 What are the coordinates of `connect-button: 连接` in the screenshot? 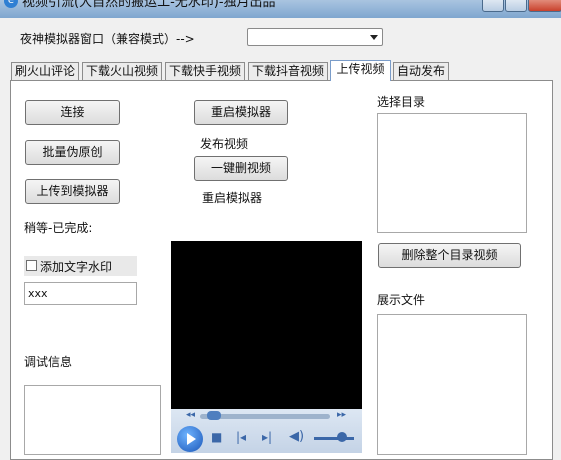 It's located at (72, 112).